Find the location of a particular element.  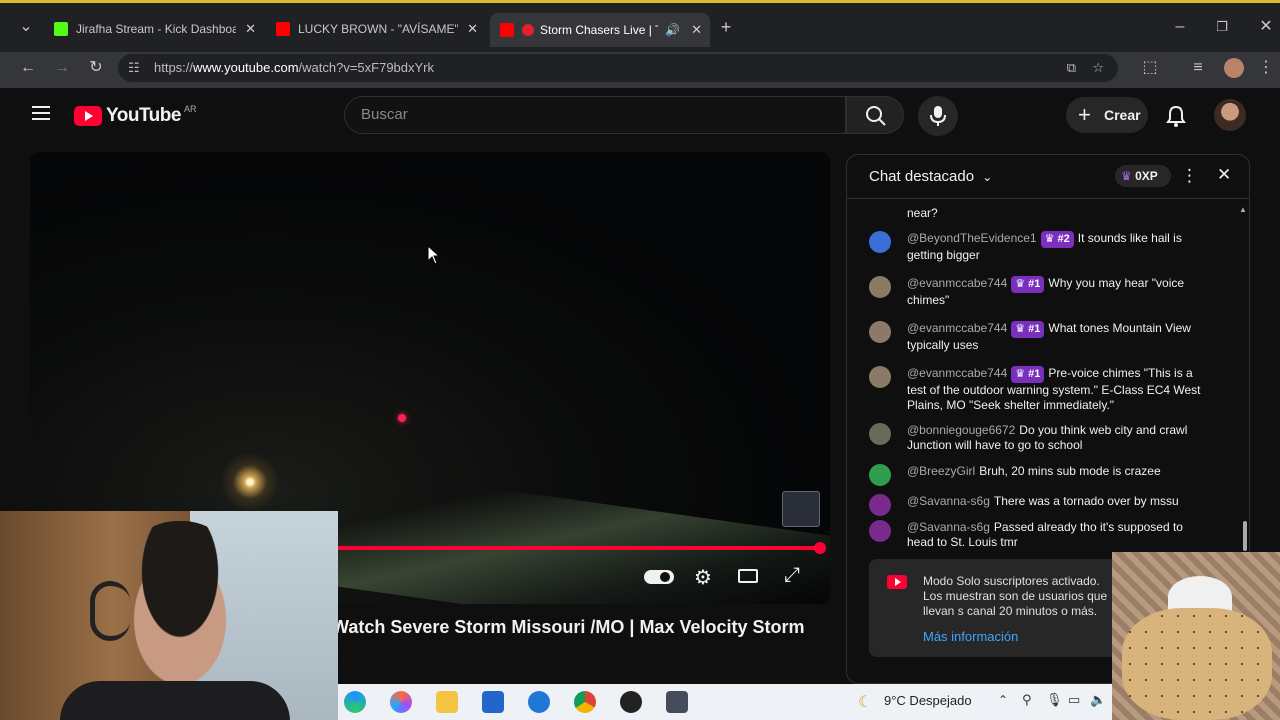

tab-kick-dashboard: Jirafha Stream - Kick Dashboard ✕ is located at coordinates (154, 29).